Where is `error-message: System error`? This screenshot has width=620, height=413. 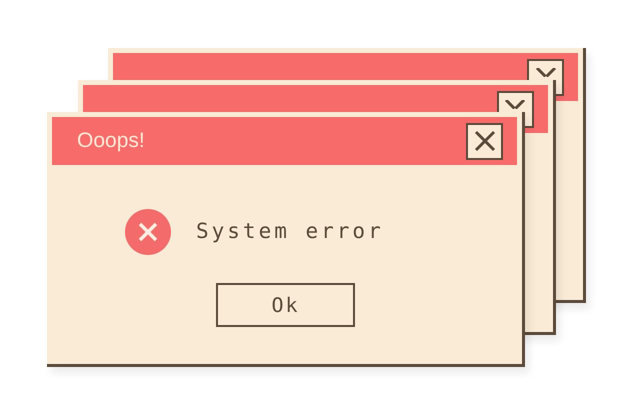
error-message: System error is located at coordinates (290, 232).